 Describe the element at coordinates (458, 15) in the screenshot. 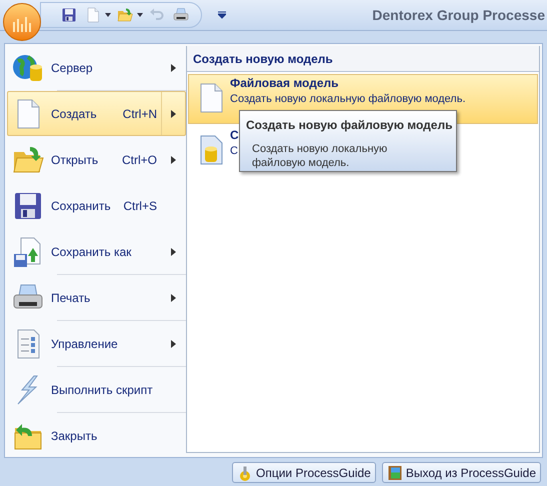

I see `window-title: Dentorex Group Processe` at that location.